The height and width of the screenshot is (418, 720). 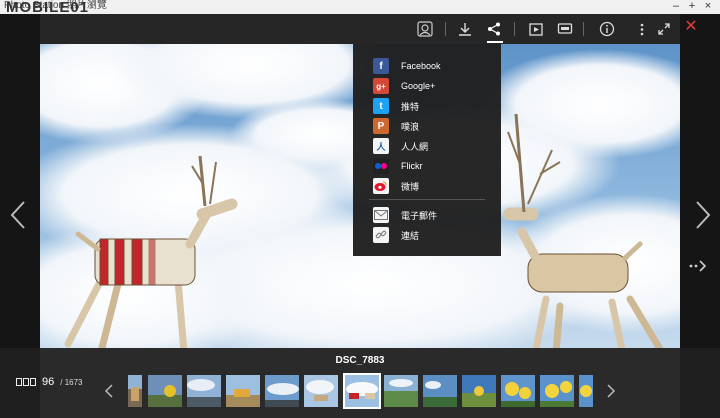 I want to click on fullscreen-icon, so click(x=664, y=29).